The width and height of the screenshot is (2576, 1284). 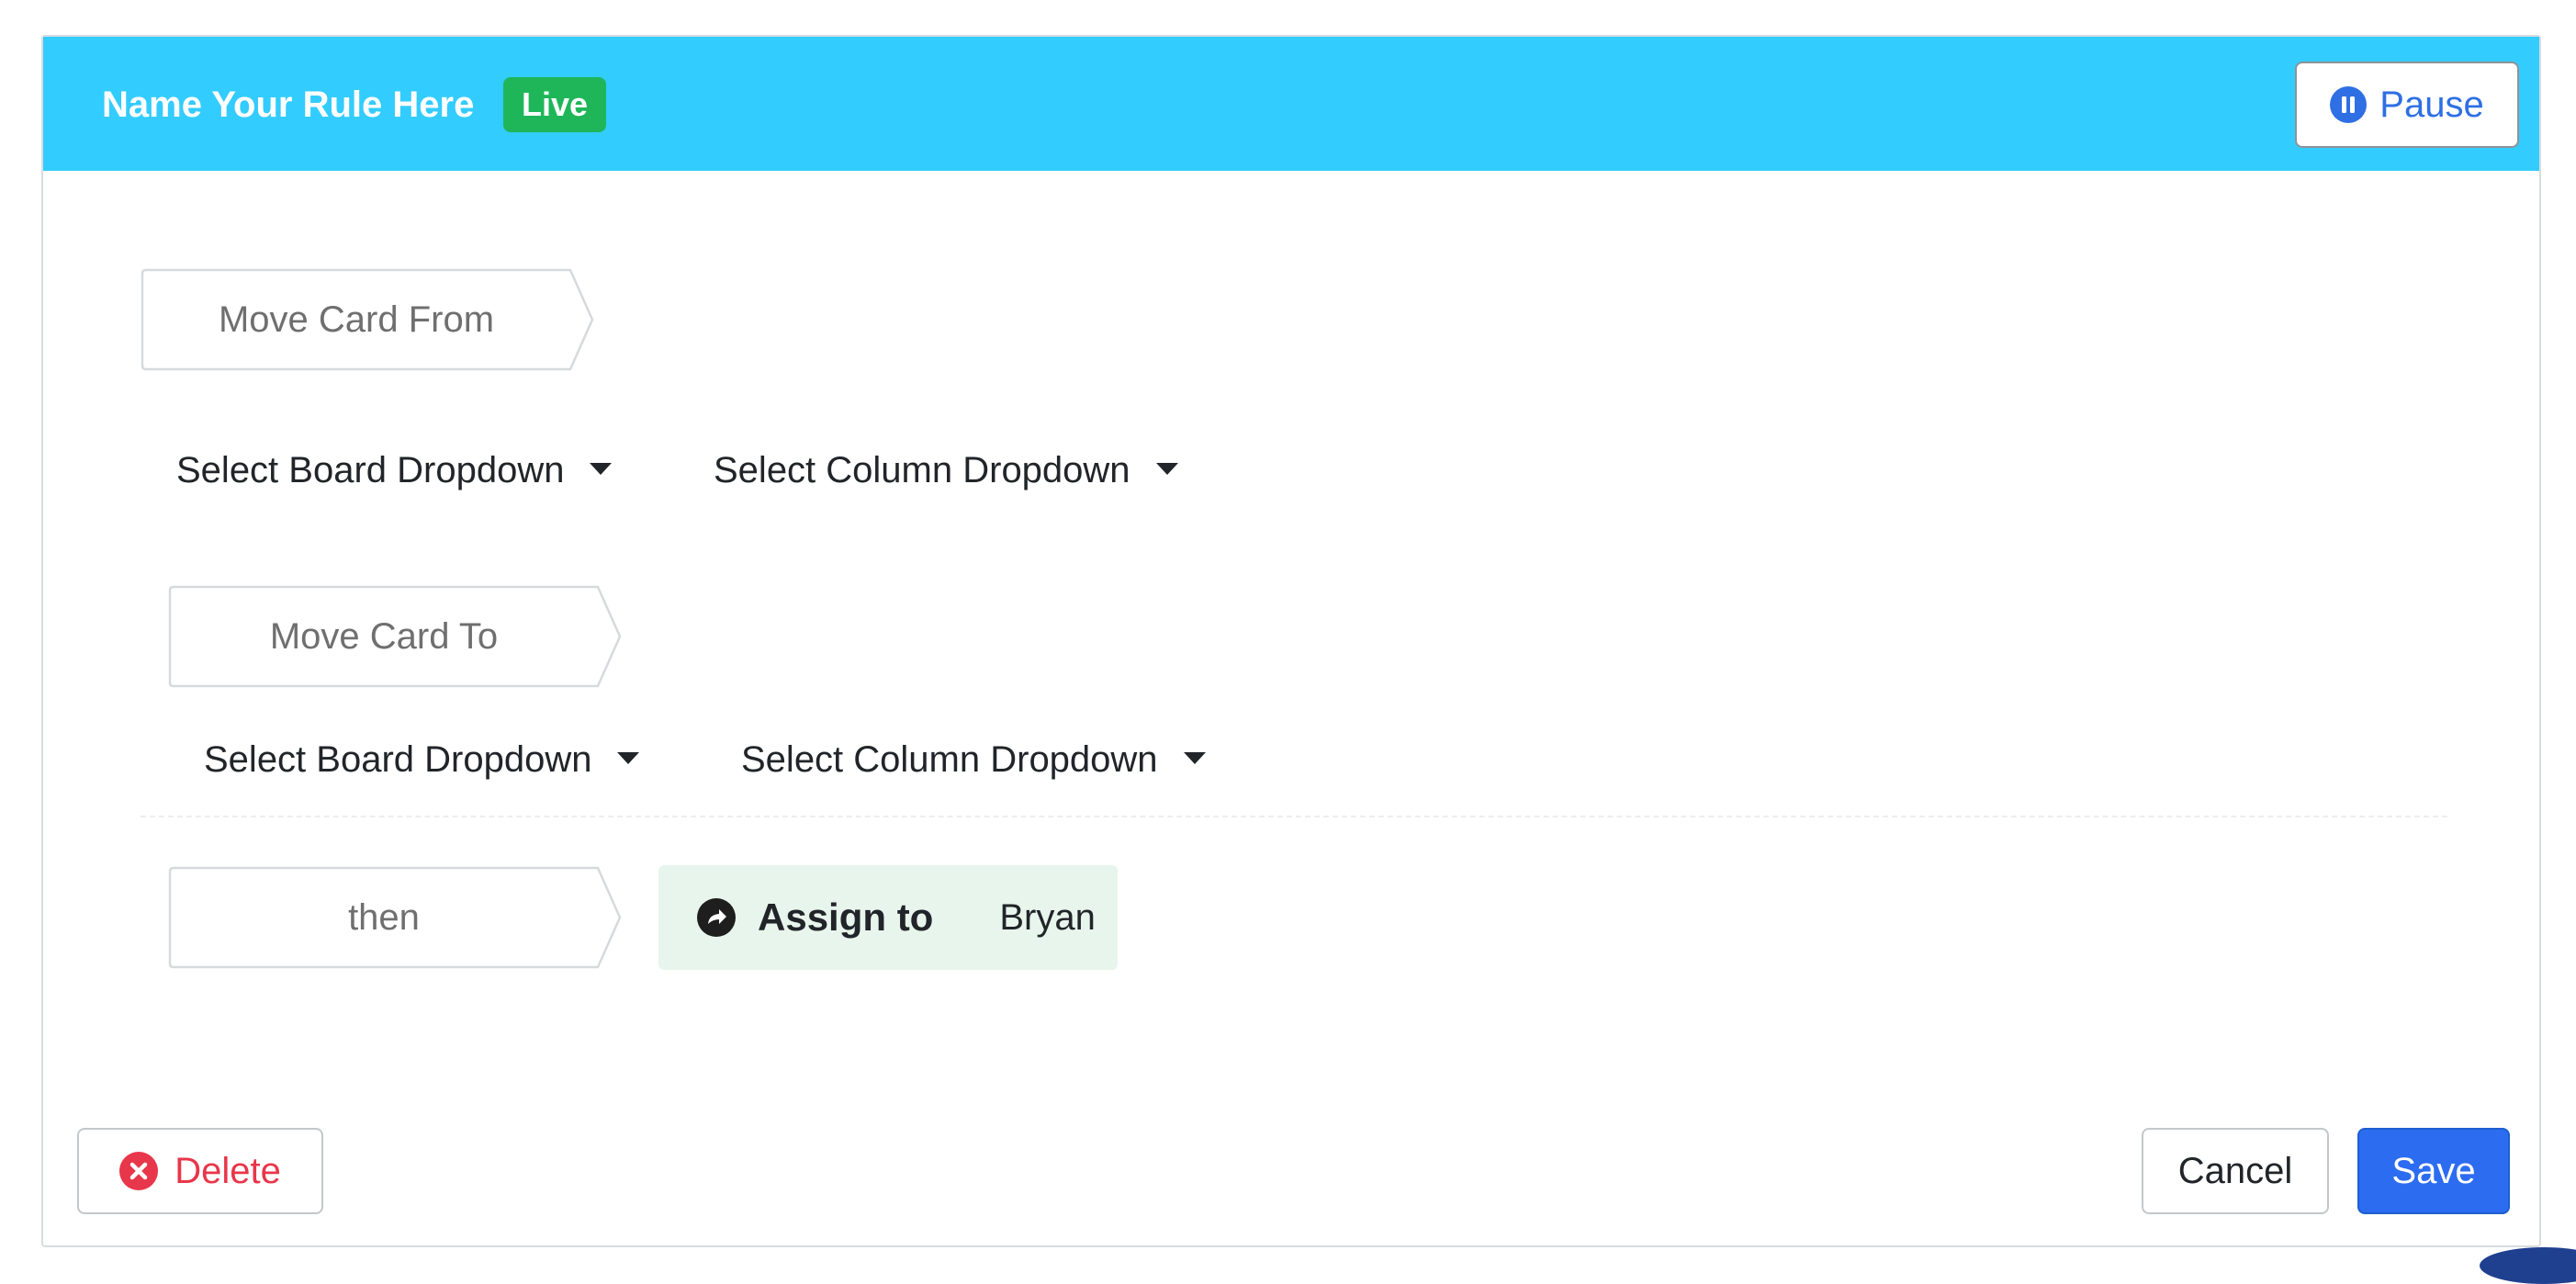 What do you see at coordinates (227, 1170) in the screenshot?
I see `delete-label: Delete` at bounding box center [227, 1170].